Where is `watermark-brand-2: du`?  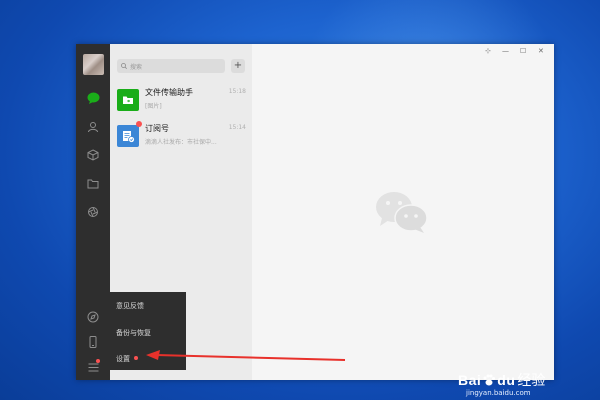 watermark-brand-2: du is located at coordinates (506, 380).